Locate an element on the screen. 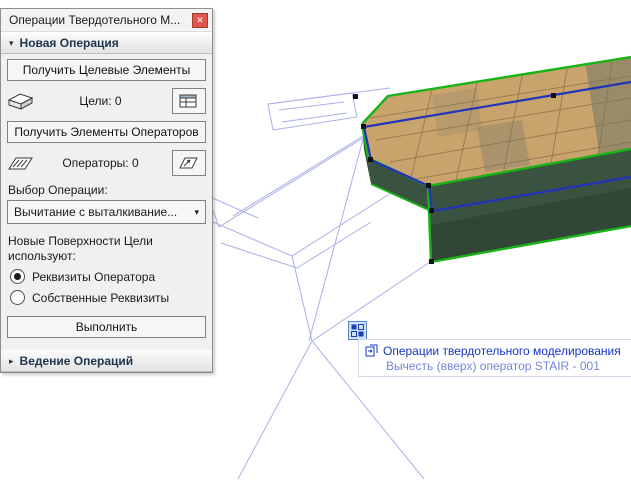  targets-count: Цели: 0 is located at coordinates (100, 101).